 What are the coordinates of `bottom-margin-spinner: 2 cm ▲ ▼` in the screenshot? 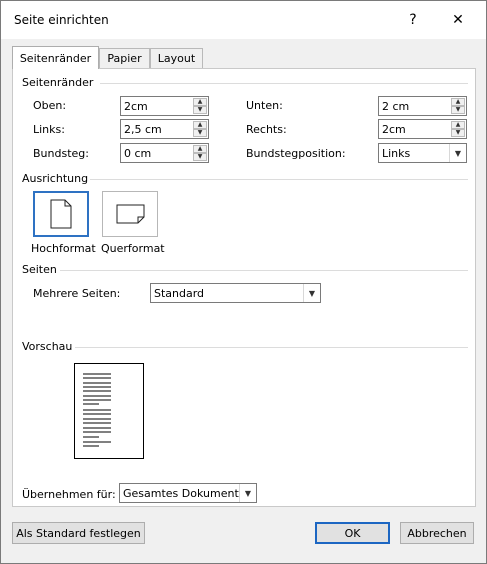 It's located at (422, 106).